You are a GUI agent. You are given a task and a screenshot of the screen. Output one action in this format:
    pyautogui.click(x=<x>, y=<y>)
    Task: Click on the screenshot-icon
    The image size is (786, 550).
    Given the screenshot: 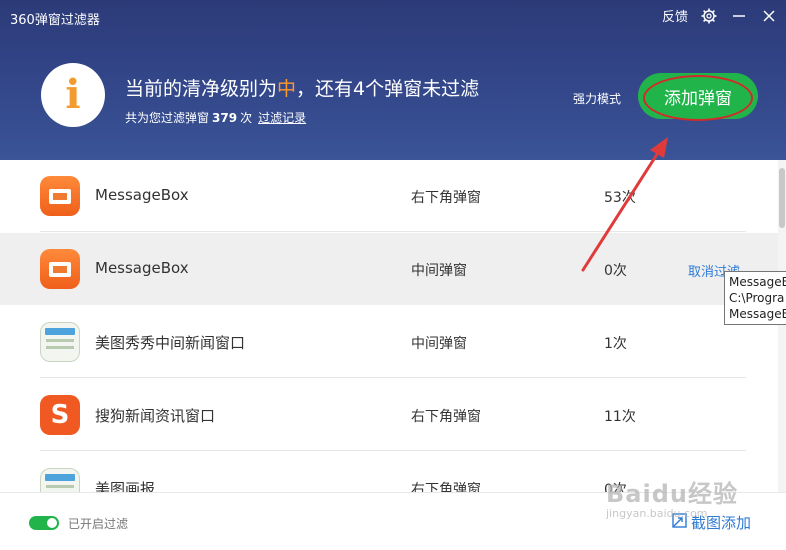 What is the action you would take?
    pyautogui.click(x=679, y=522)
    